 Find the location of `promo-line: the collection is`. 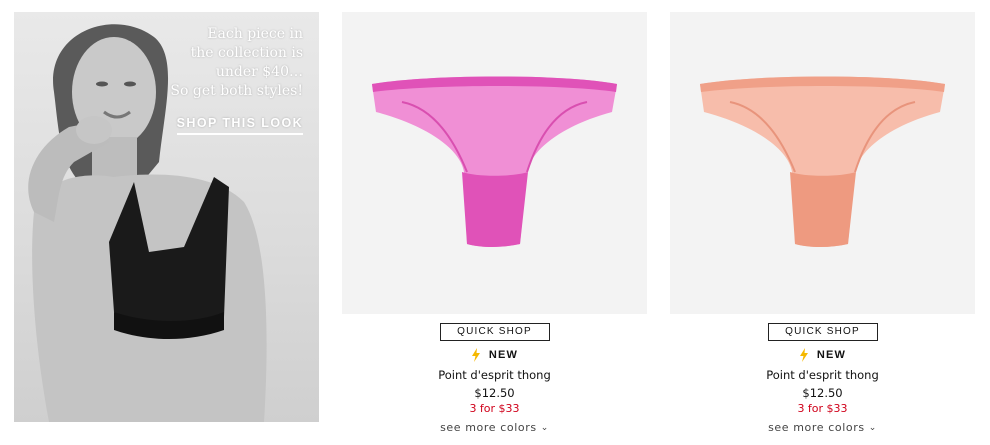

promo-line: the collection is is located at coordinates (246, 53).